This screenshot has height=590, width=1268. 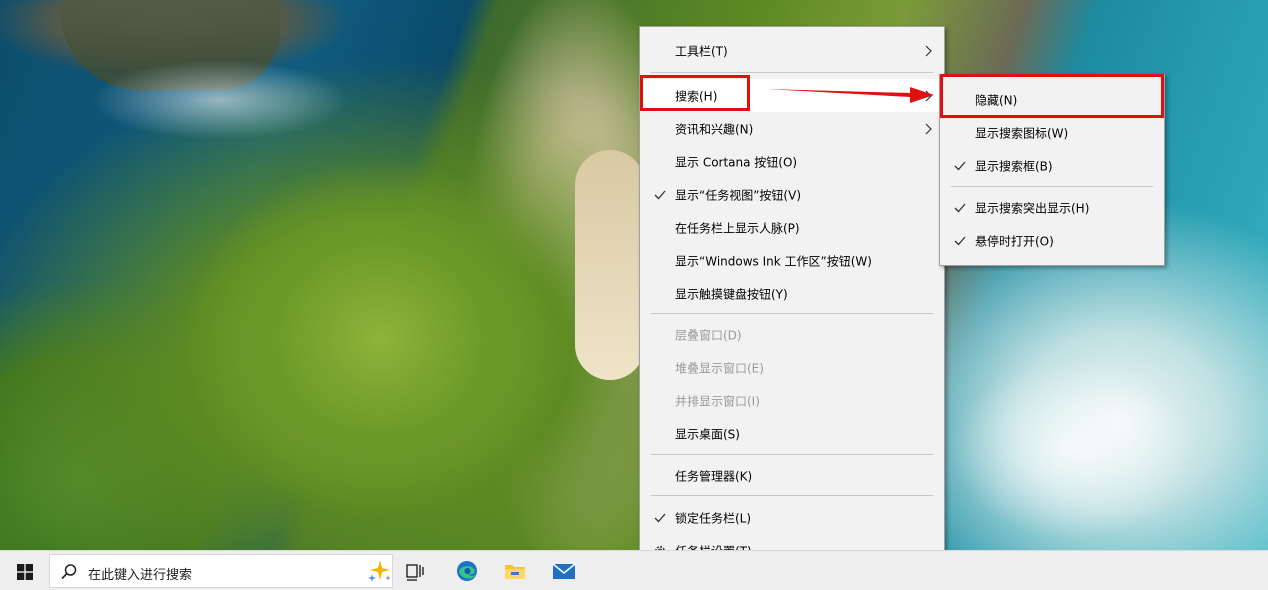 What do you see at coordinates (792, 475) in the screenshot?
I see `menu-item-task-manager: 任务管理器(K)` at bounding box center [792, 475].